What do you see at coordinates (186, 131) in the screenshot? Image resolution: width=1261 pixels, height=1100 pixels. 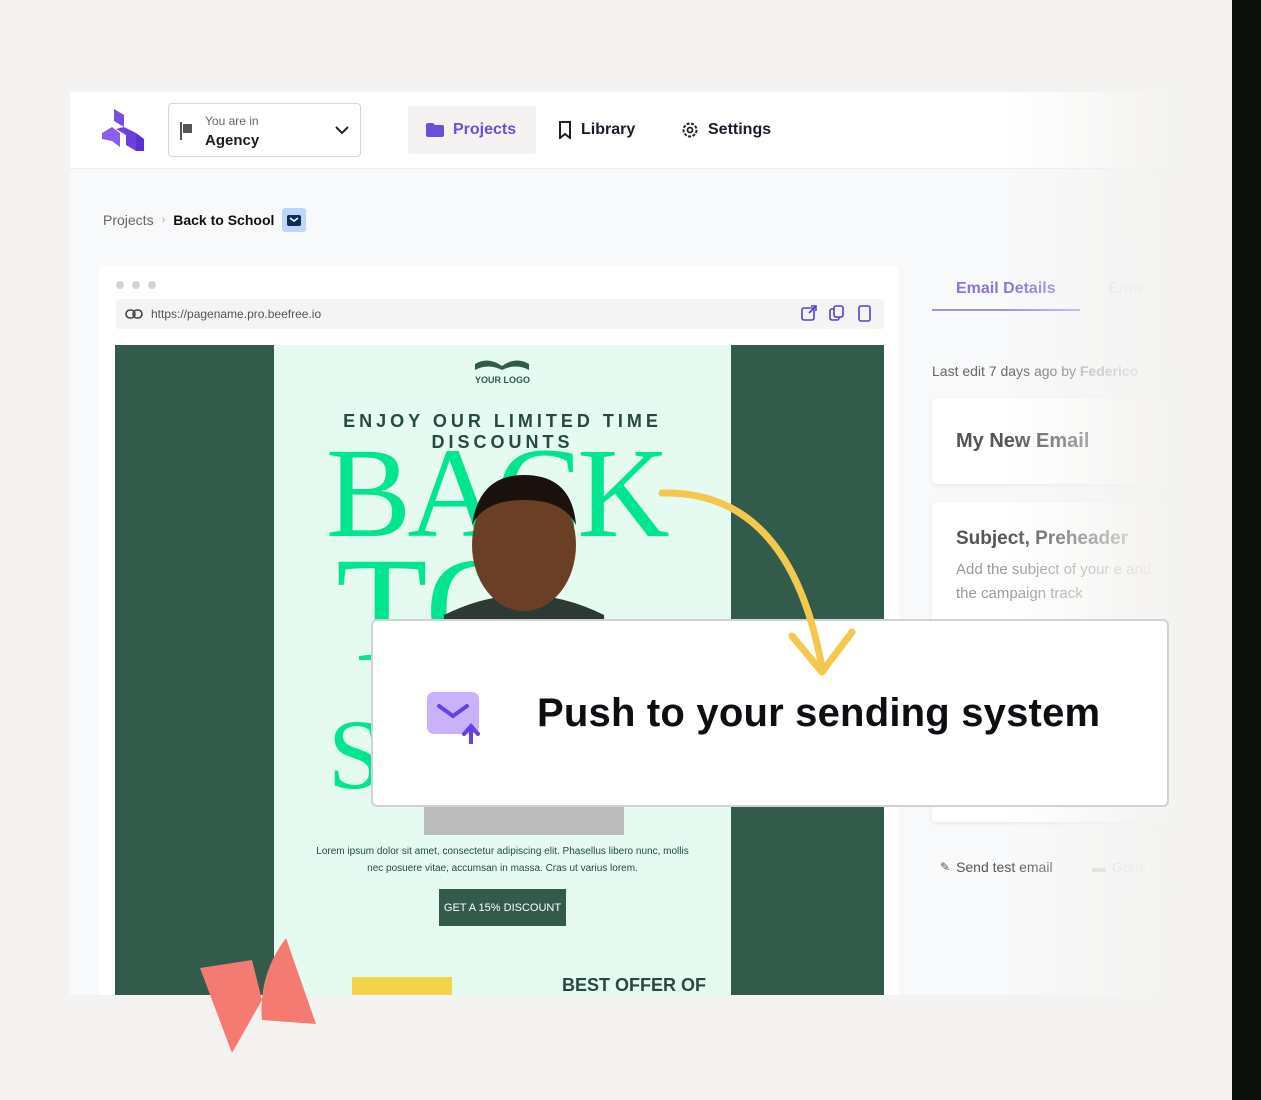 I see `flag-icon` at bounding box center [186, 131].